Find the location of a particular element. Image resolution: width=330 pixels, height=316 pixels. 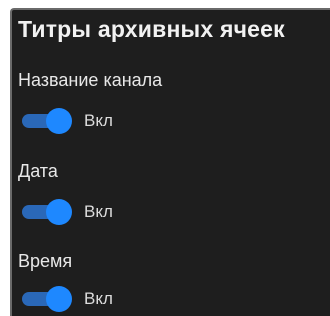

time-toggle is located at coordinates (47, 299).